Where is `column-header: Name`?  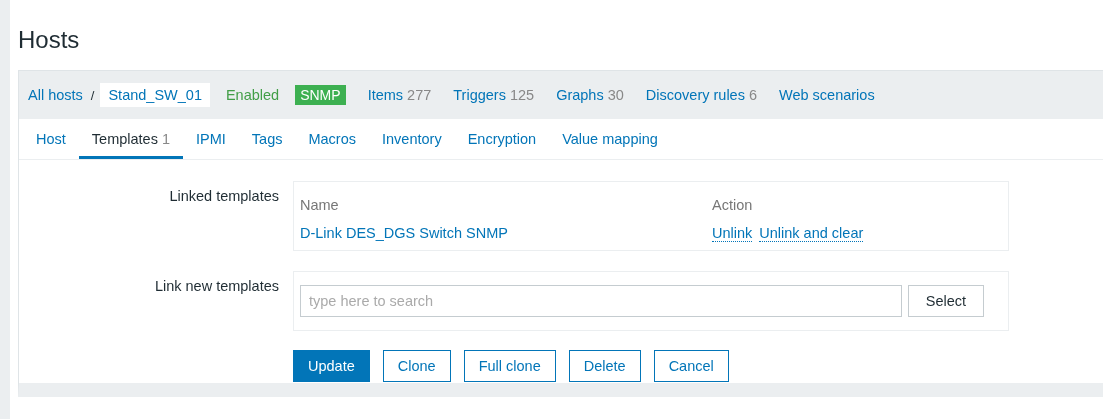
column-header: Name is located at coordinates (320, 205).